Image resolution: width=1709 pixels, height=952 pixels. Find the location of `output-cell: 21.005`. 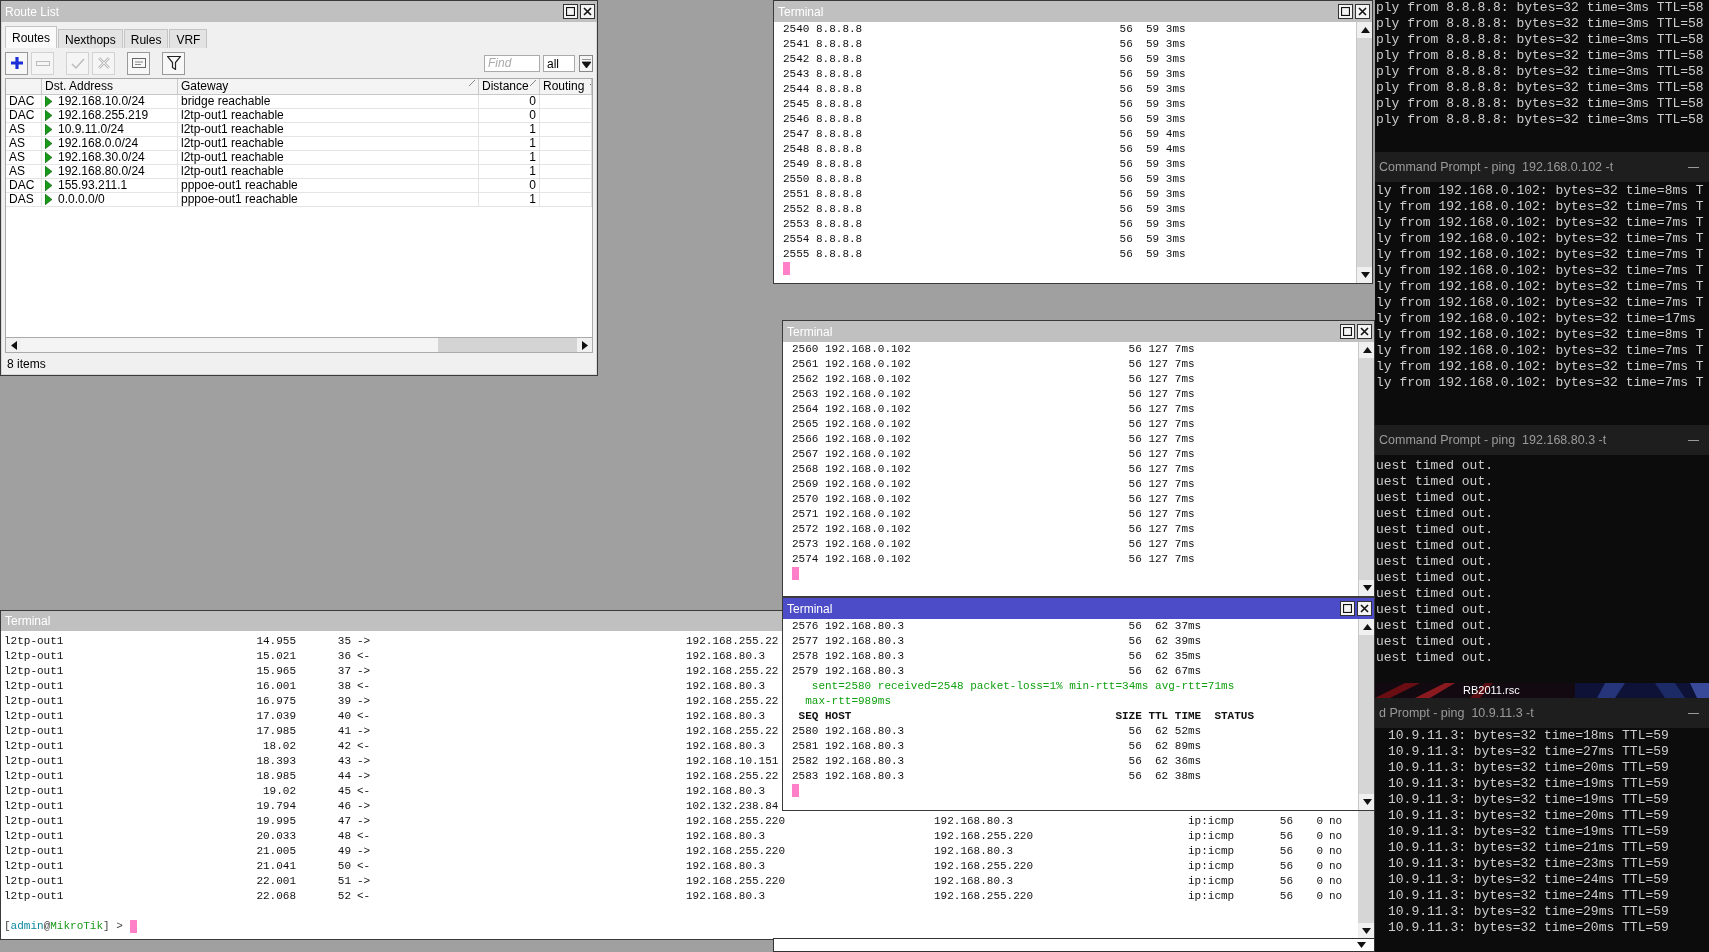

output-cell: 21.005 is located at coordinates (276, 851).